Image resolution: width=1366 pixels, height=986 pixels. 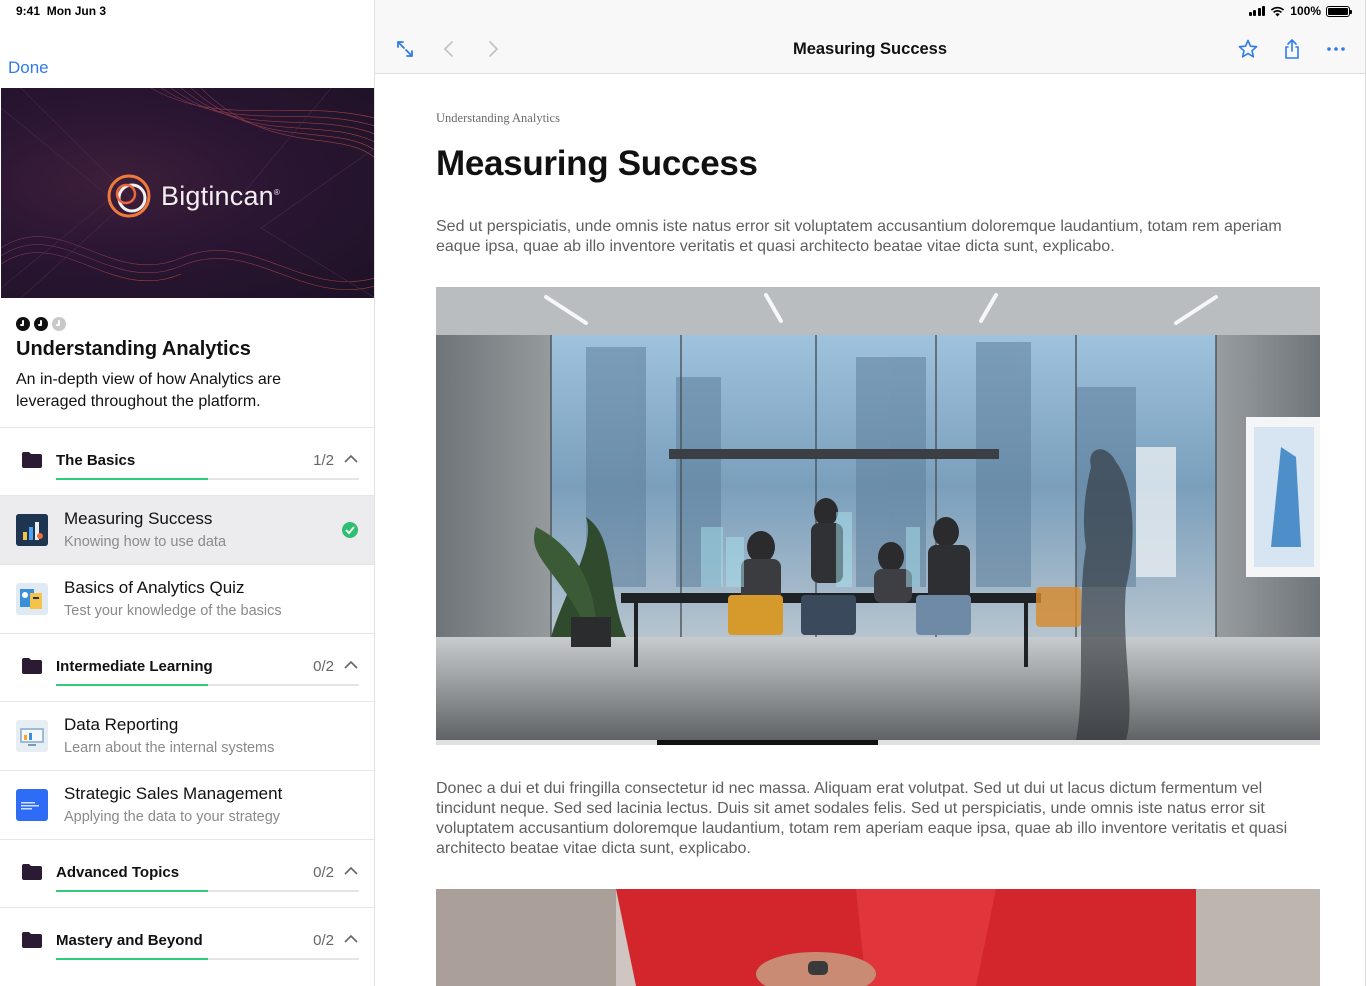 I want to click on section-the-basics: The Basics 1/2, so click(x=187, y=461).